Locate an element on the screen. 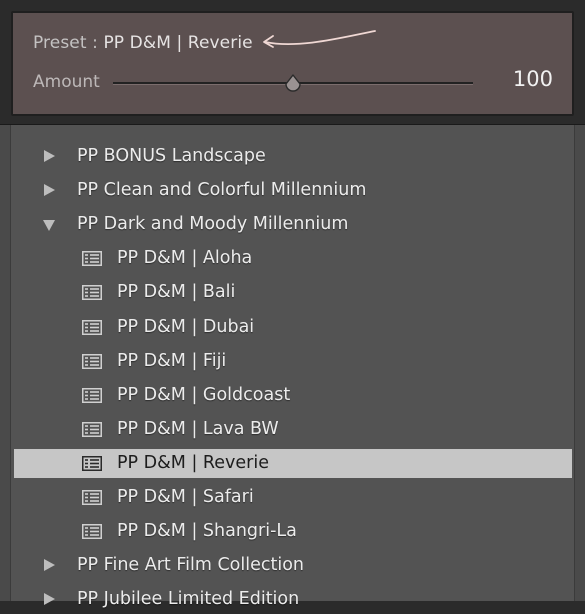  tree-preset-label: PP D&M | Aloha is located at coordinates (185, 258).